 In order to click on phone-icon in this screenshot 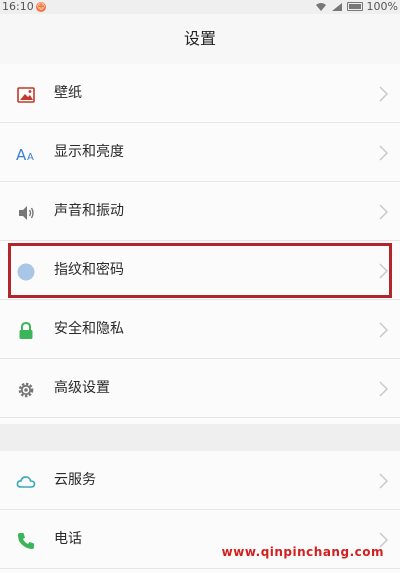, I will do `click(26, 541)`.